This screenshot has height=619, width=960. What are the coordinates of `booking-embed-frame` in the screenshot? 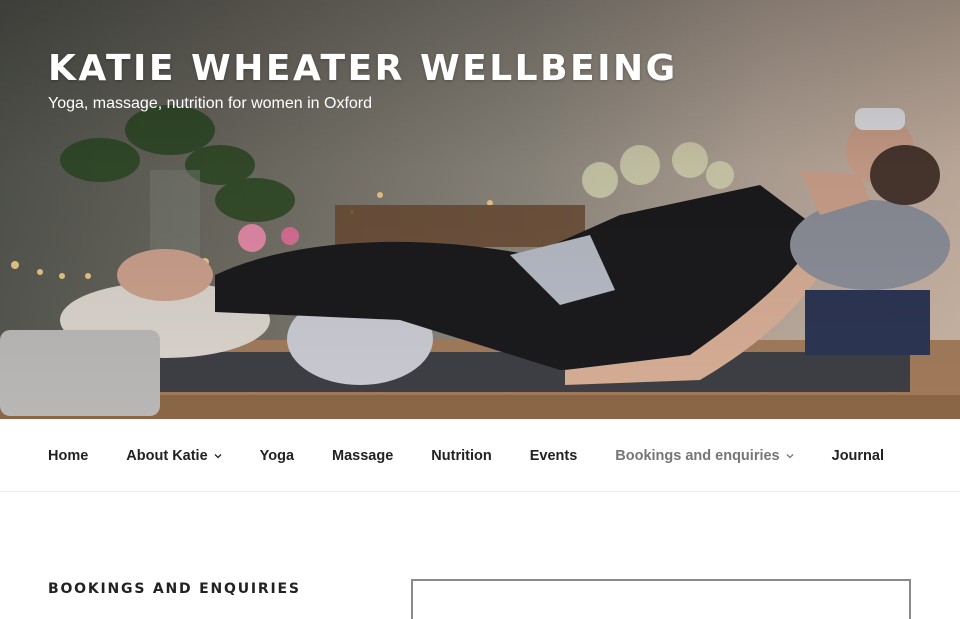 It's located at (661, 599).